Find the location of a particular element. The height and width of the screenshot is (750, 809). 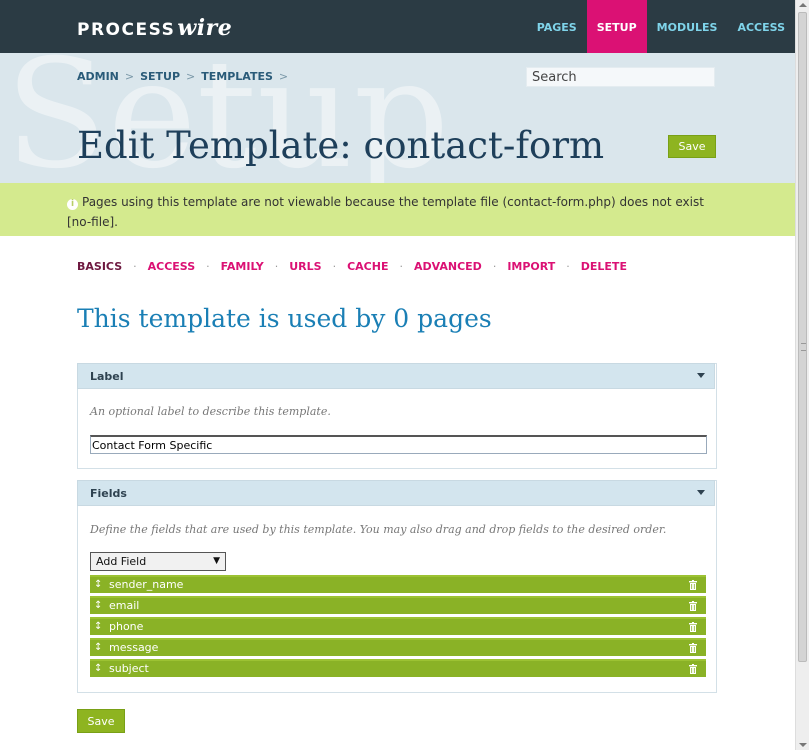

add-field-label: Add Field is located at coordinates (121, 561).